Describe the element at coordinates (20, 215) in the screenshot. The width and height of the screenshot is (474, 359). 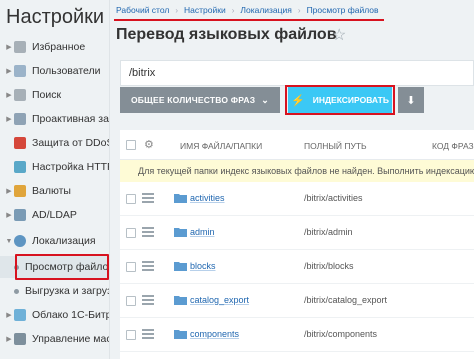
I see `ldap-icon` at that location.